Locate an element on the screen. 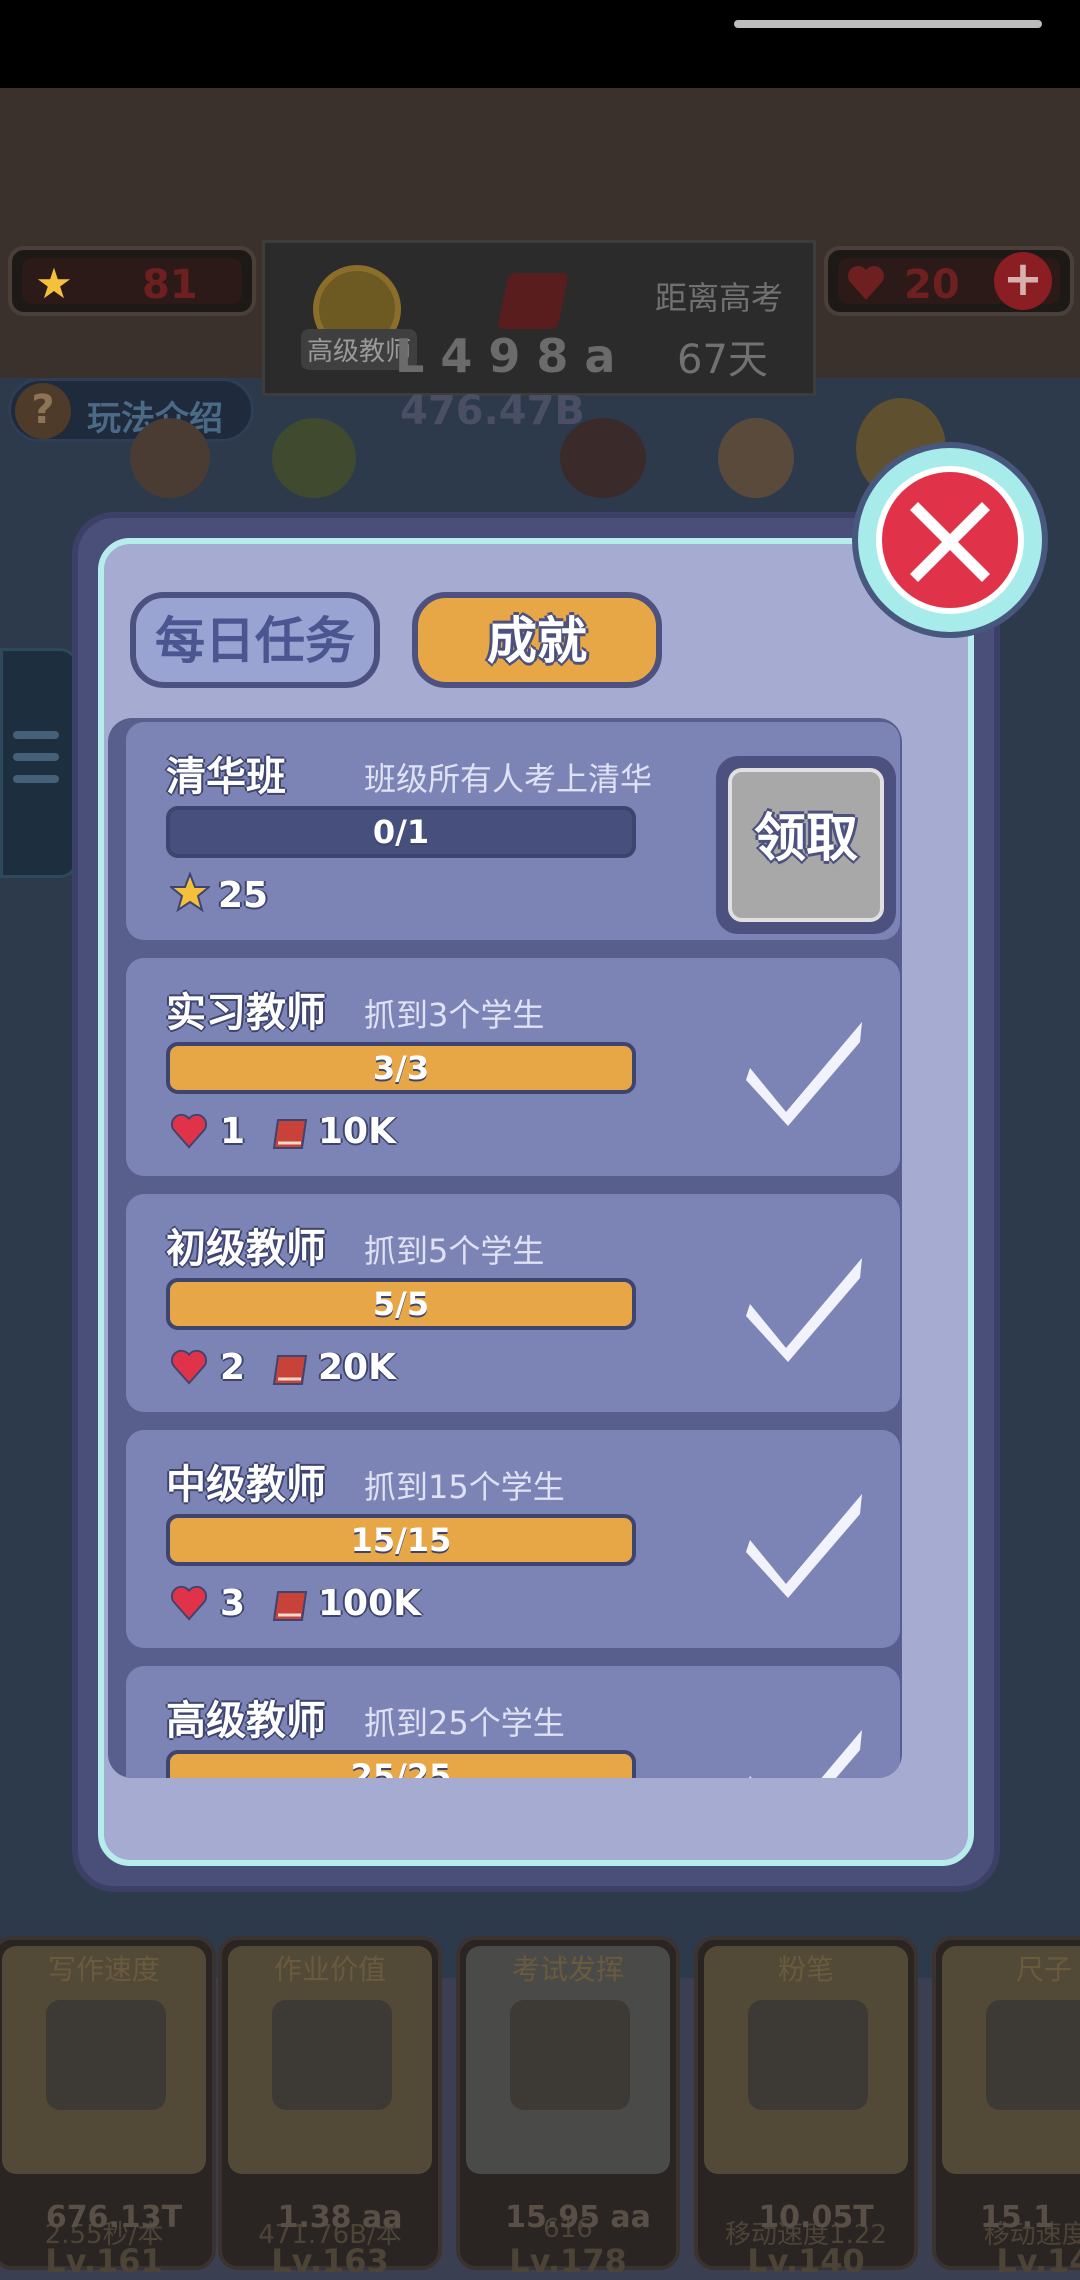 The width and height of the screenshot is (1080, 2280). upgrade-cost: 676.13T is located at coordinates (114, 2217).